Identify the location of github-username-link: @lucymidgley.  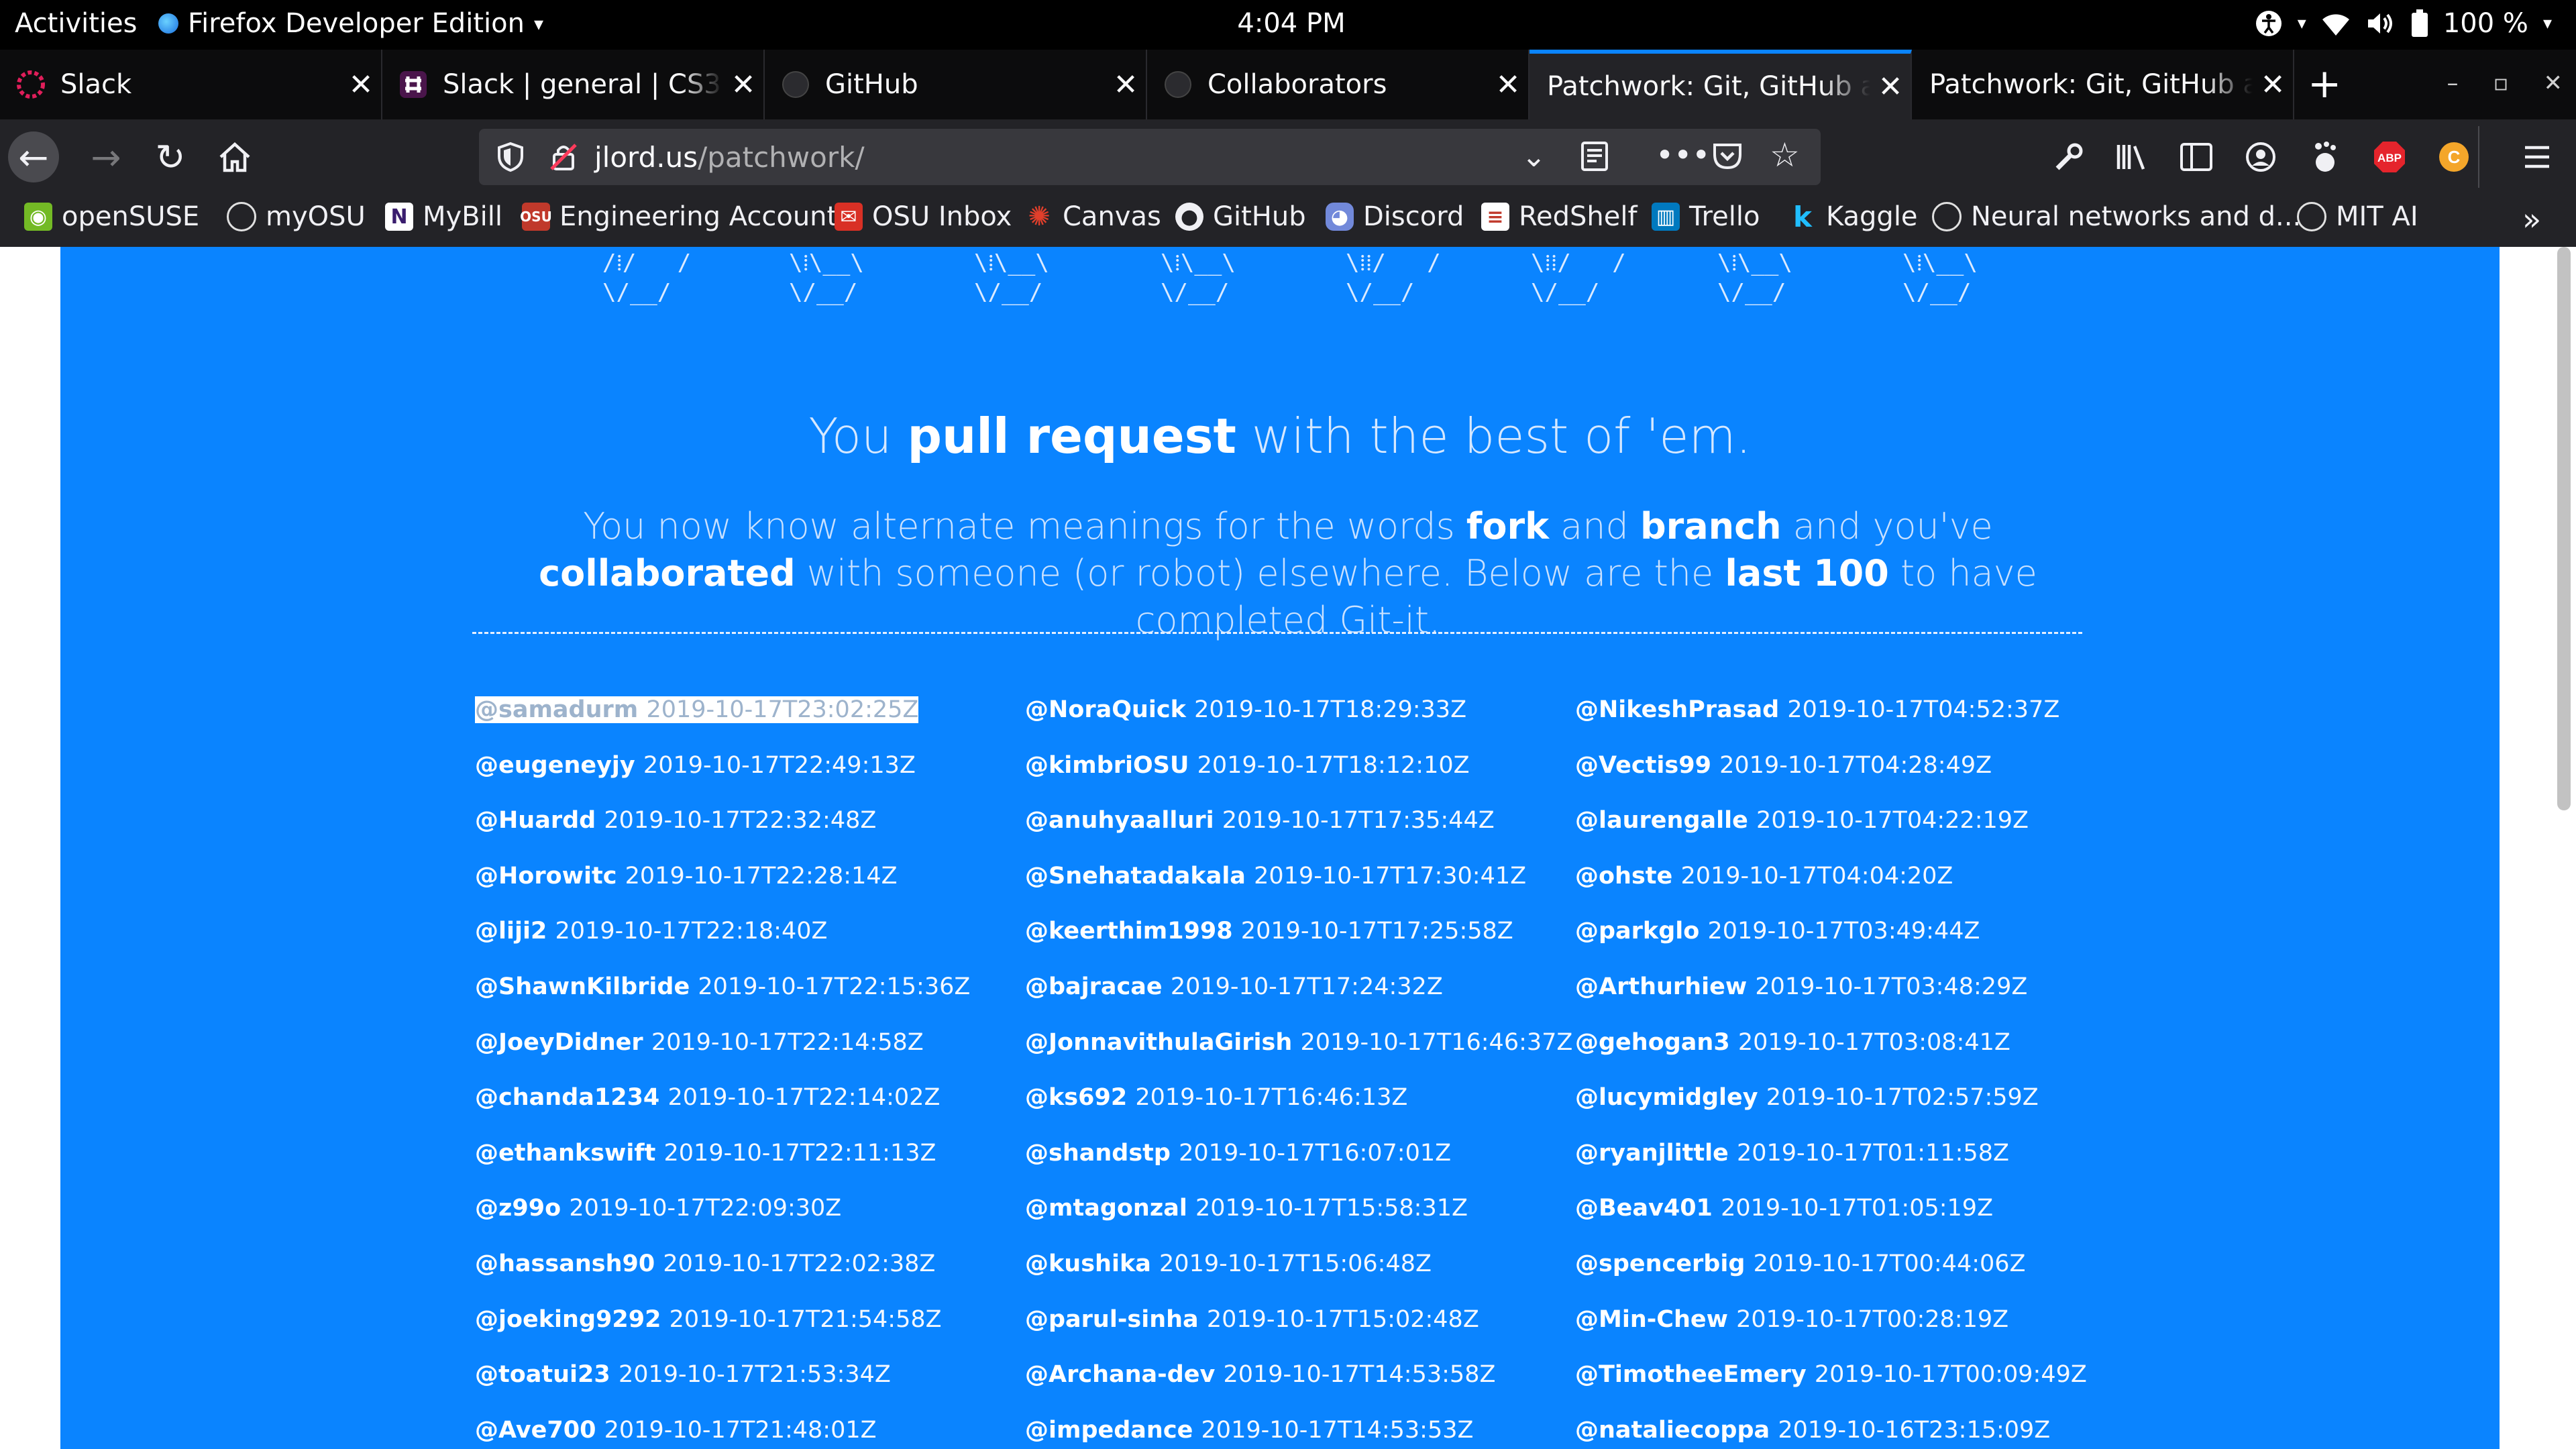
(1670, 1097).